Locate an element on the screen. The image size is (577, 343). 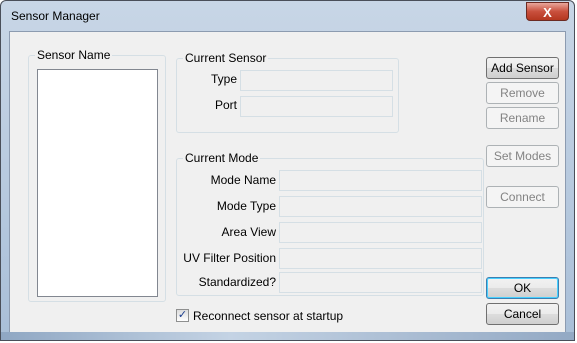
current-sensor-label: Current Sensor is located at coordinates (226, 58).